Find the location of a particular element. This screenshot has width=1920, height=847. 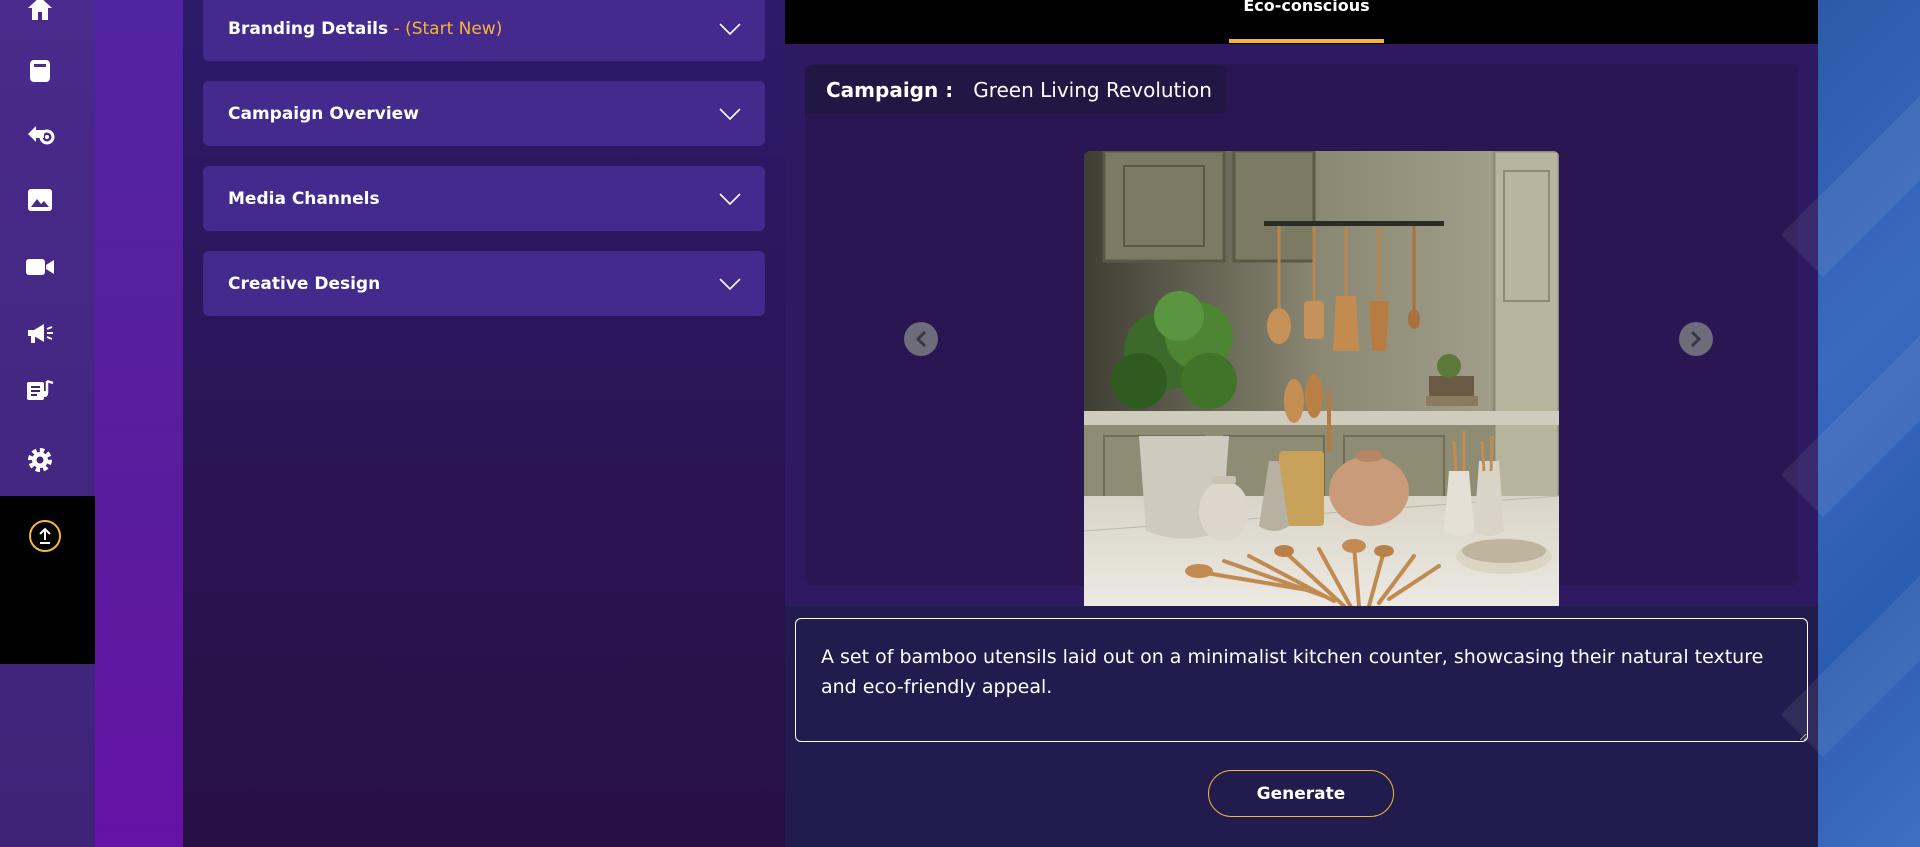

next-image-button is located at coordinates (1696, 339).